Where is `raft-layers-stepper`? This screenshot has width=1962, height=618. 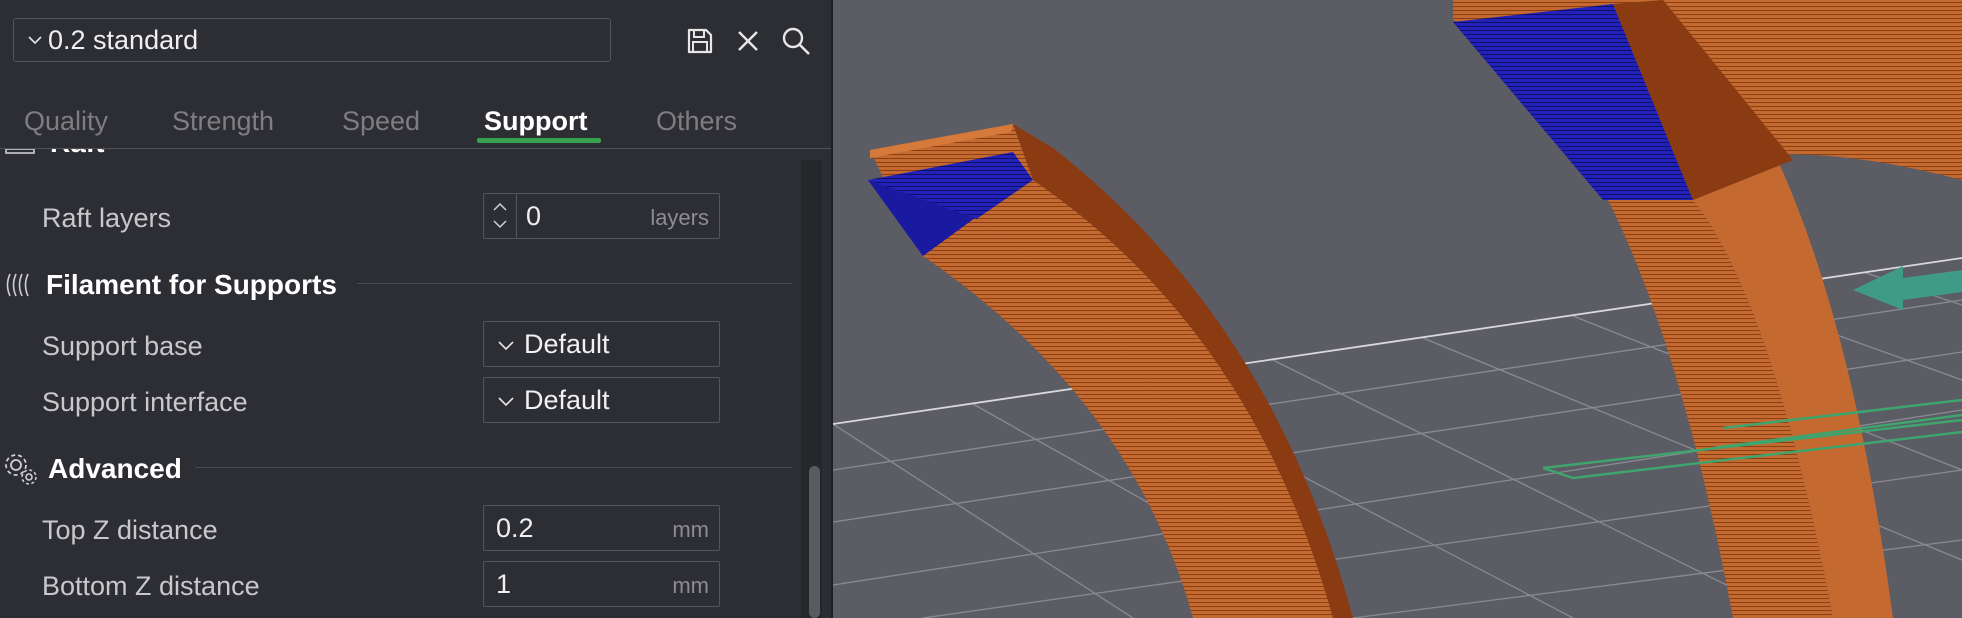 raft-layers-stepper is located at coordinates (500, 216).